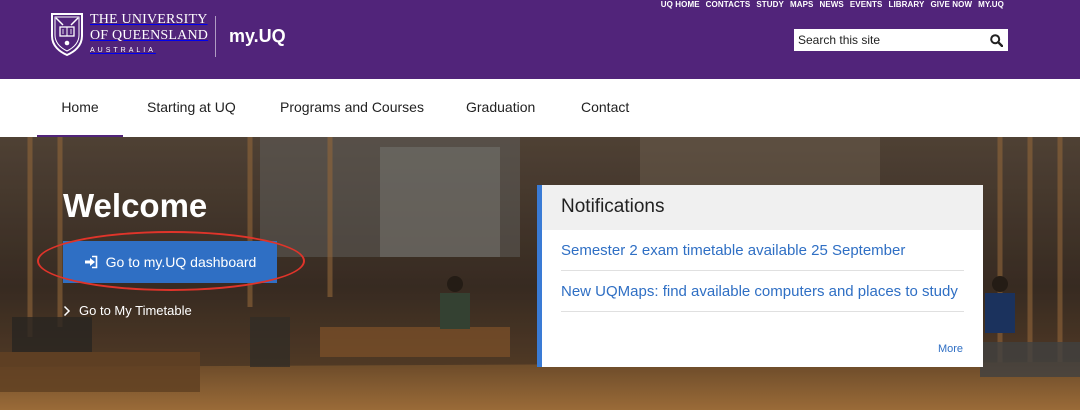  I want to click on util-link-library: LIBRARY, so click(906, 5).